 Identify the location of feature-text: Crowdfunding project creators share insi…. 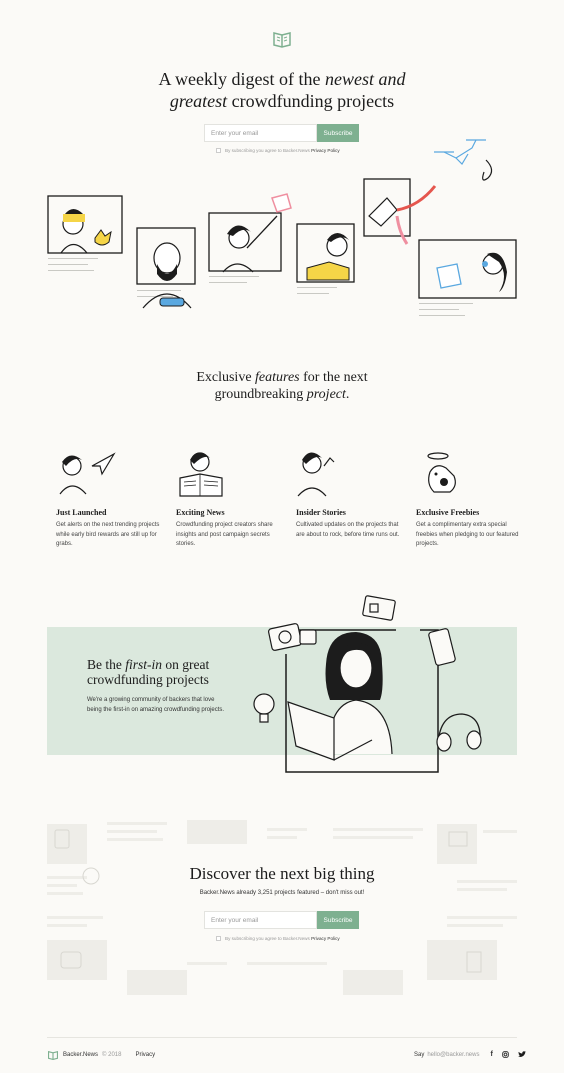
(224, 534).